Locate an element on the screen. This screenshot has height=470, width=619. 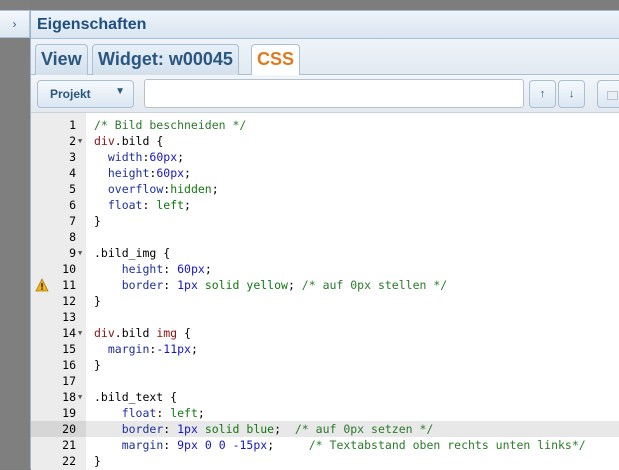
code-token-comment: /* Textabstand oben rechts unten links*/ is located at coordinates (447, 445).